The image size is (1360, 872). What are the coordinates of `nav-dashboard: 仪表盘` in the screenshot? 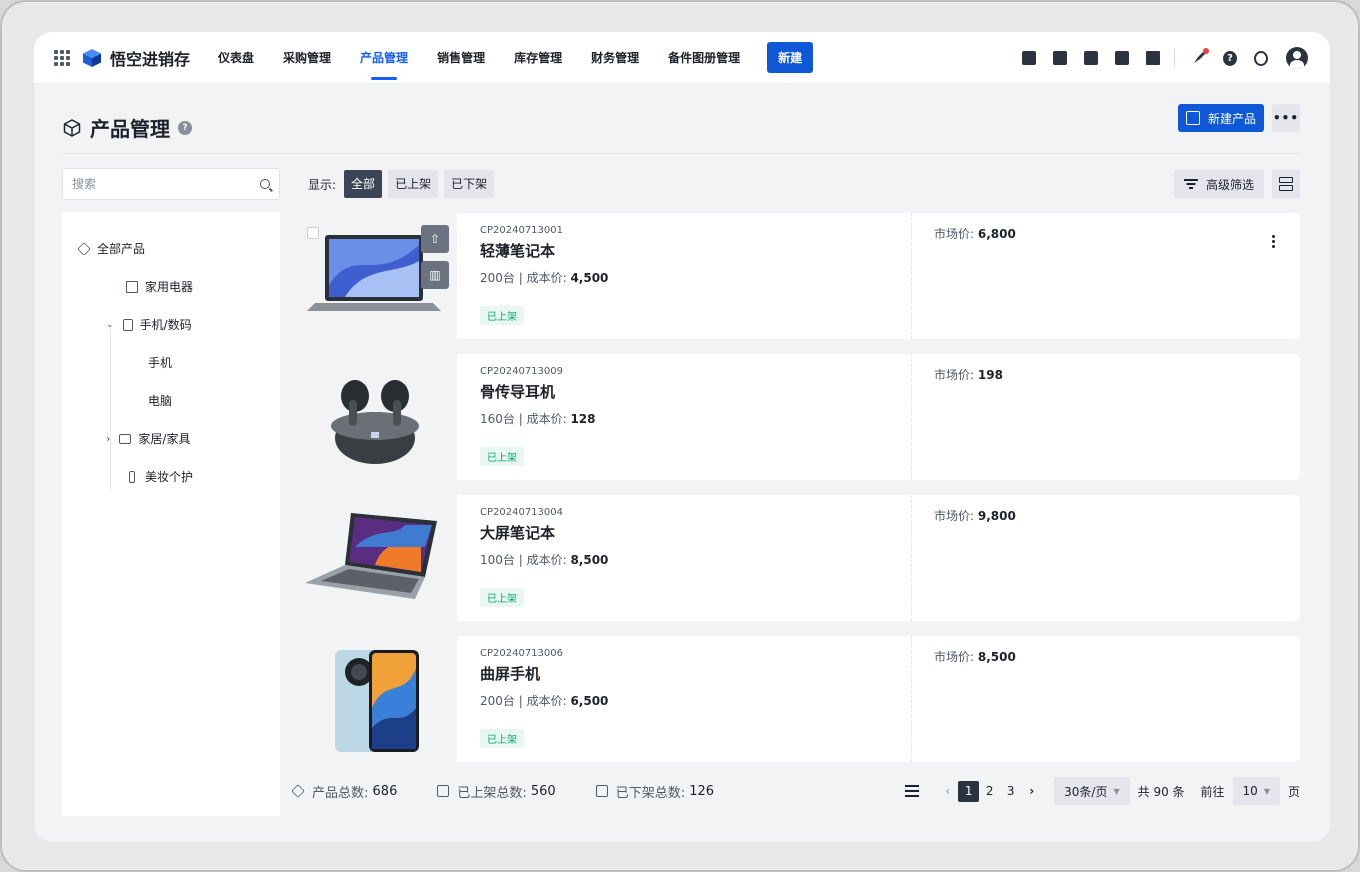 It's located at (236, 58).